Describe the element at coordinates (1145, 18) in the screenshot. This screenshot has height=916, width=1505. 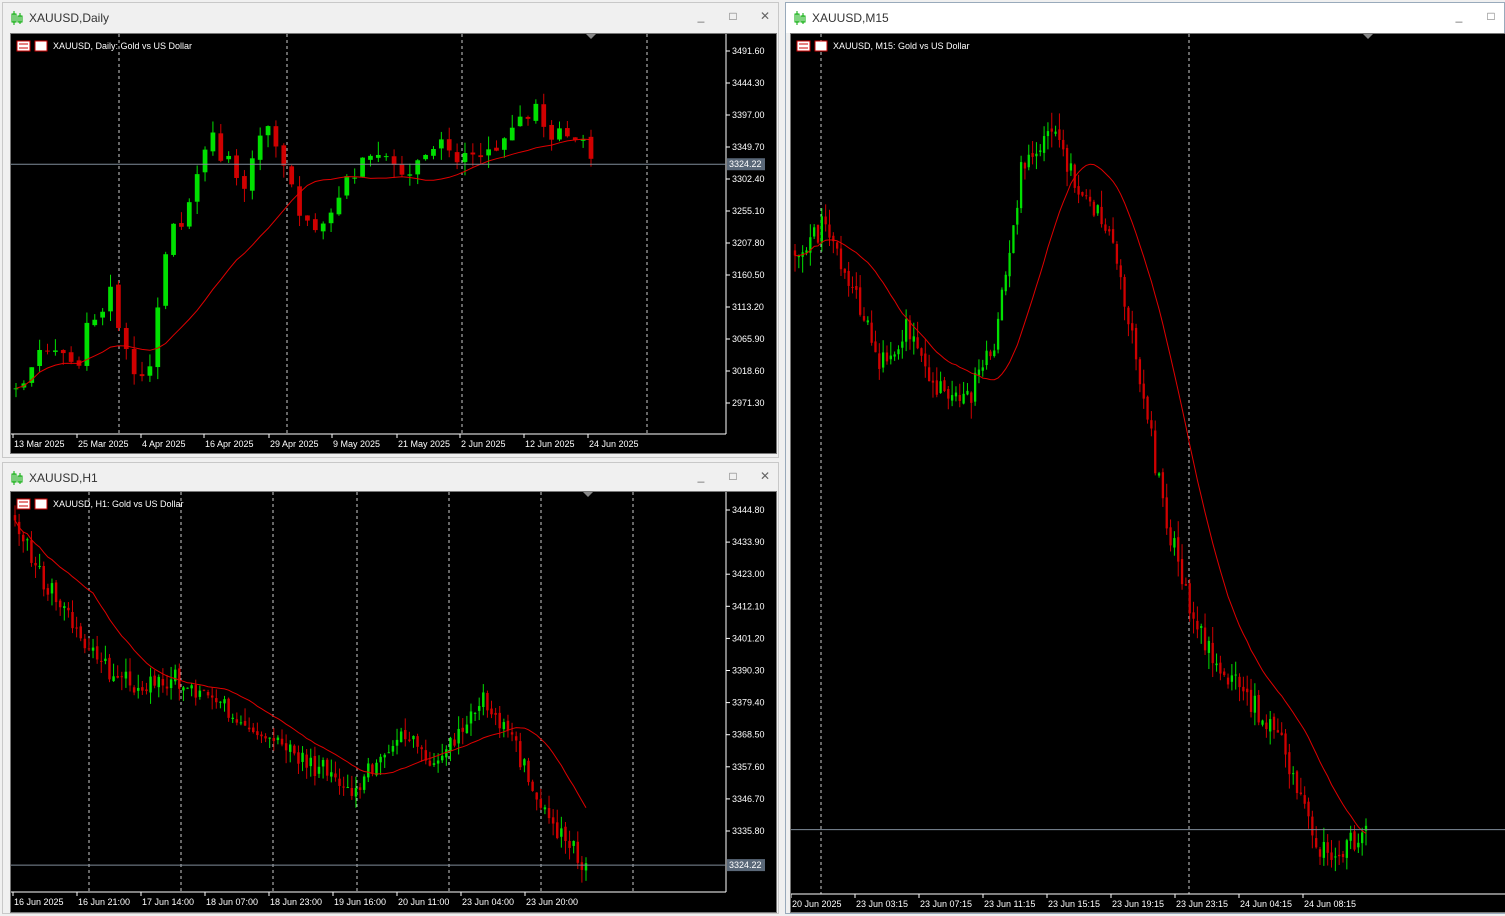
I see `m15-title-bar: XAUUSD,M15 _ □` at that location.